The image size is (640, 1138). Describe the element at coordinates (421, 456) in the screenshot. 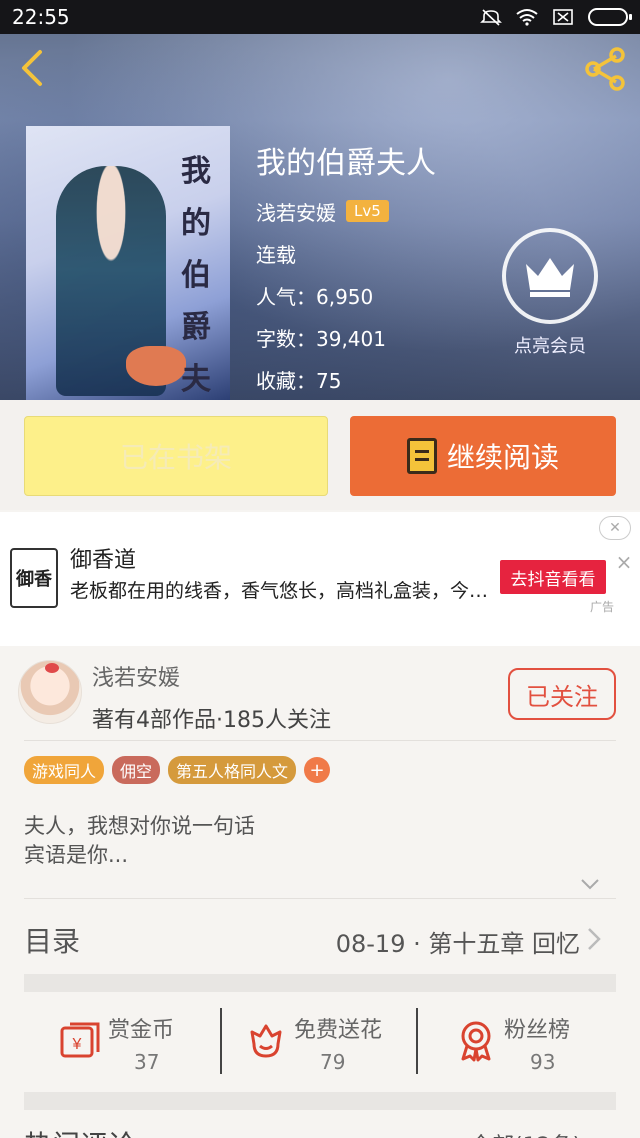

I see `book-icon` at that location.